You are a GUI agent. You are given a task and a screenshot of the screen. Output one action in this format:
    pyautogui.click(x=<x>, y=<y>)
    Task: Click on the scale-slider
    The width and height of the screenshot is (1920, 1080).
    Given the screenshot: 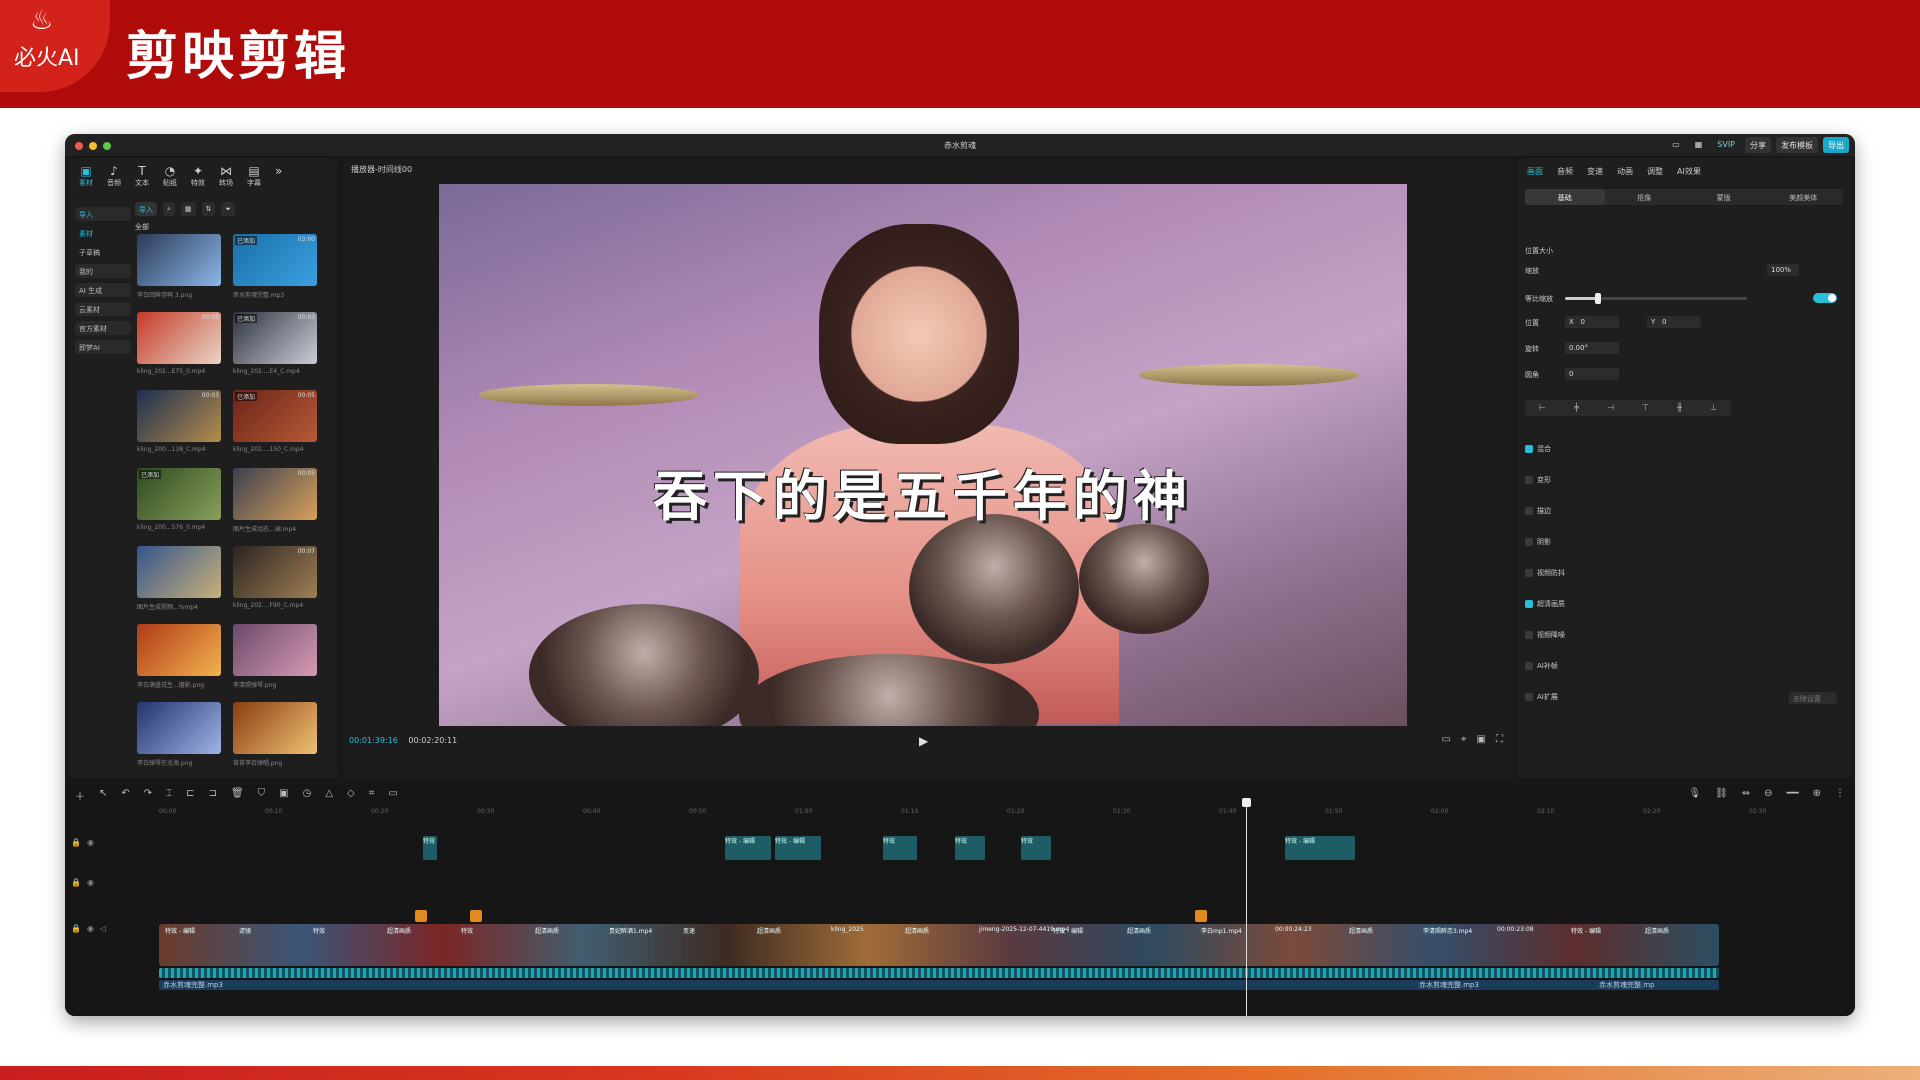 What is the action you would take?
    pyautogui.click(x=1656, y=298)
    